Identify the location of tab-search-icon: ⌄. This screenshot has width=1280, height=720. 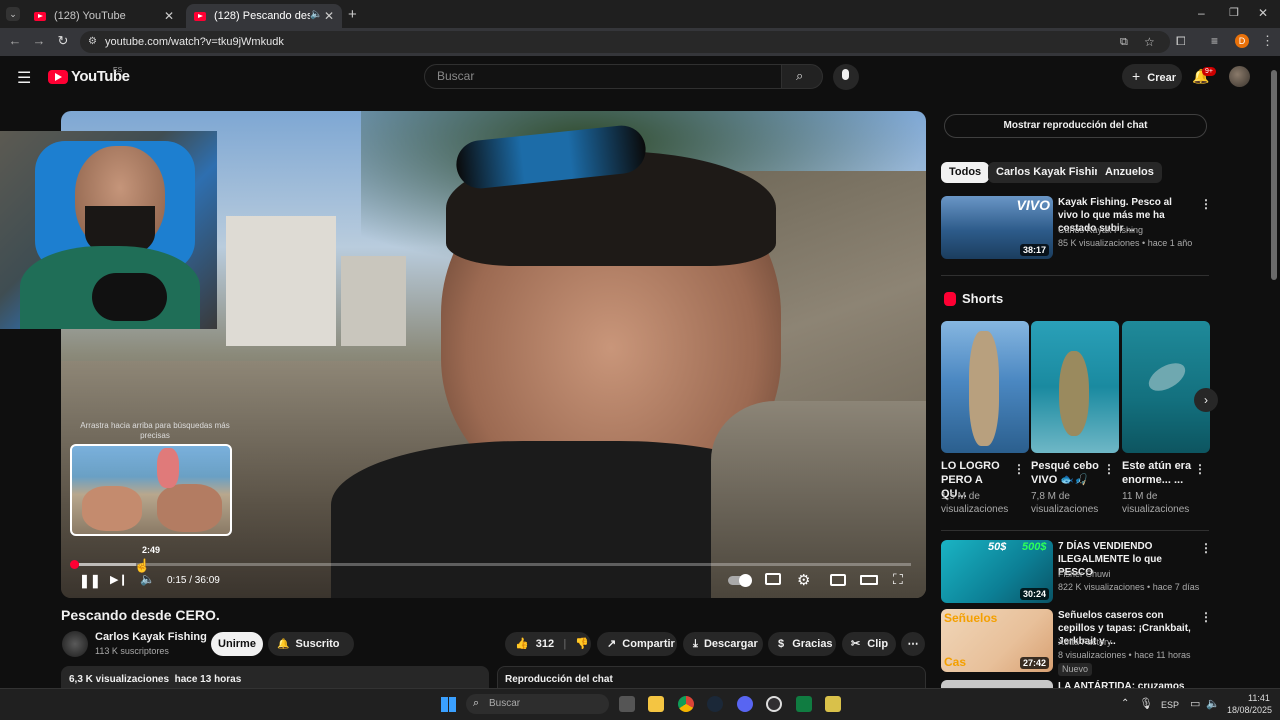
(13, 14).